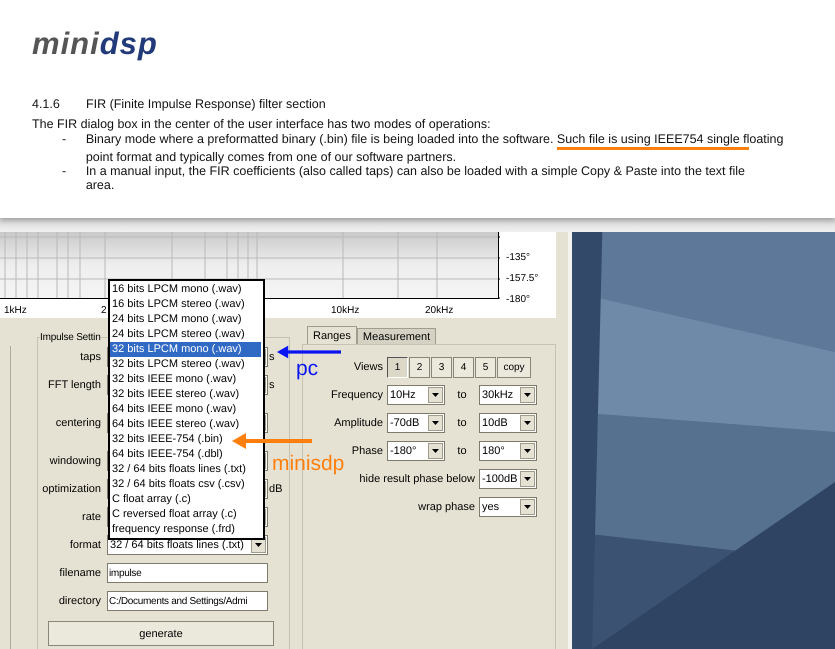  Describe the element at coordinates (416, 423) in the screenshot. I see `dropdown: -70dB` at that location.